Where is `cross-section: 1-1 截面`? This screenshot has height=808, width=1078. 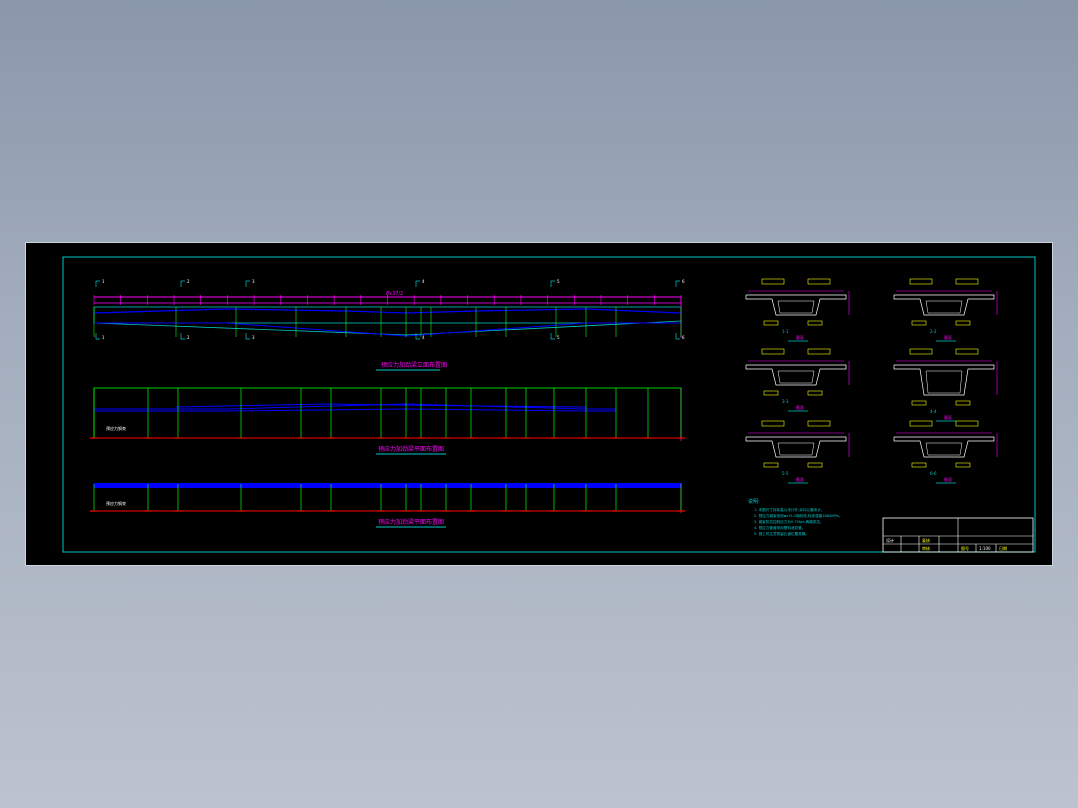
cross-section: 1-1 截面 is located at coordinates (797, 310).